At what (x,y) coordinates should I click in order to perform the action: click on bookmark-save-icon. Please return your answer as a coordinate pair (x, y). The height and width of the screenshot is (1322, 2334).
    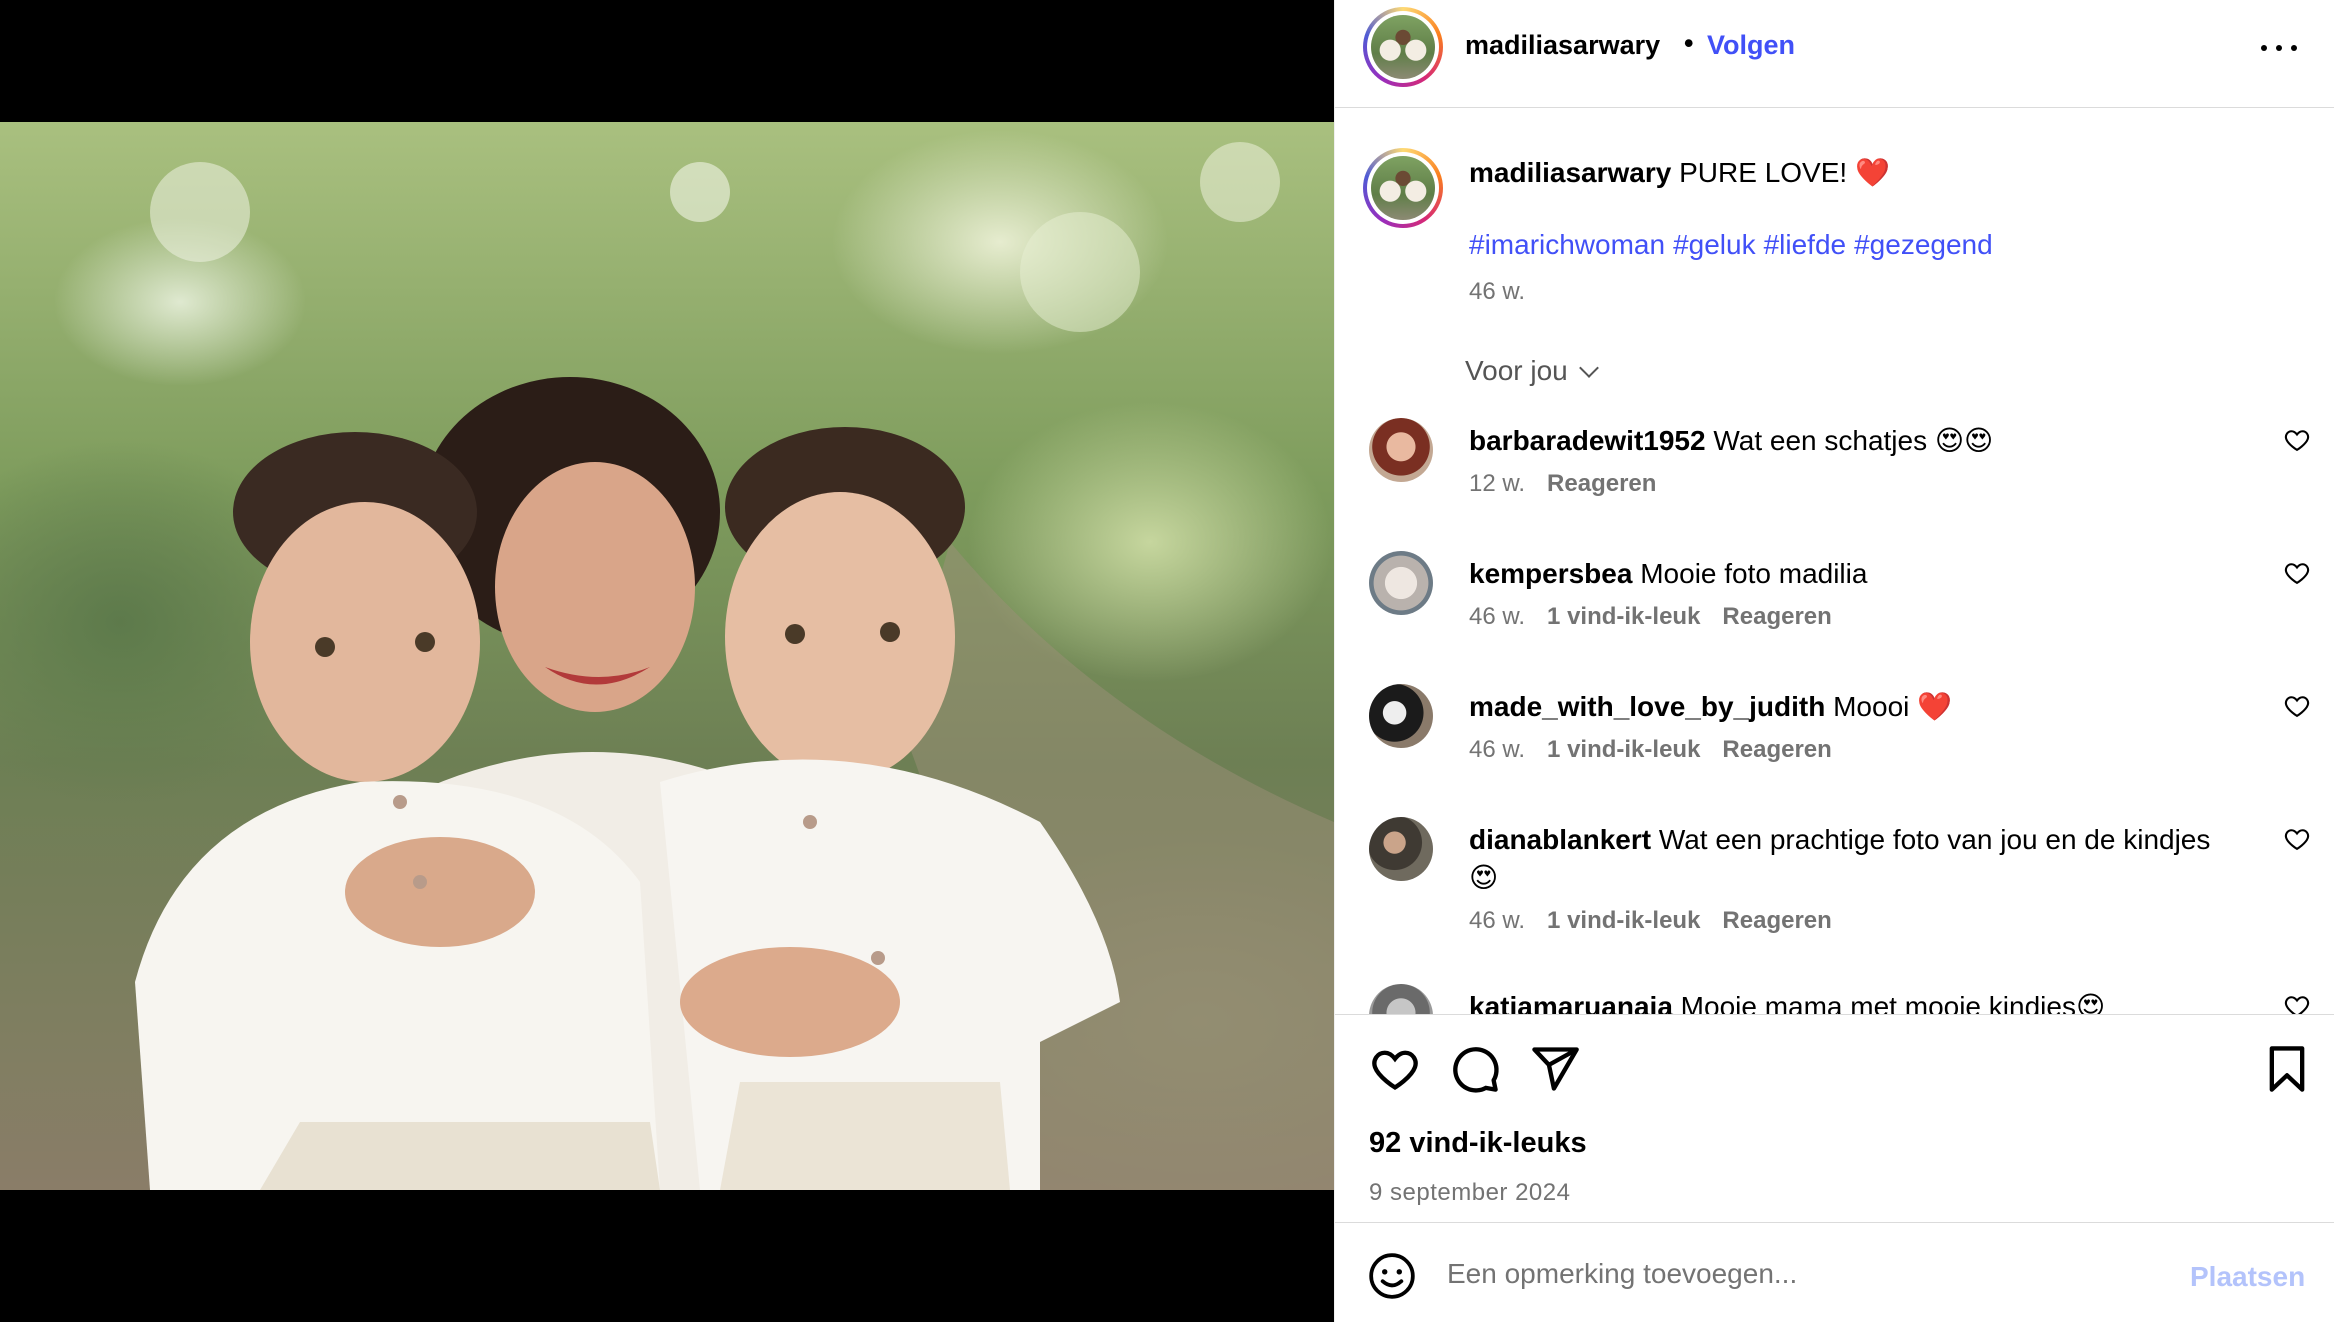
    Looking at the image, I should click on (2287, 1069).